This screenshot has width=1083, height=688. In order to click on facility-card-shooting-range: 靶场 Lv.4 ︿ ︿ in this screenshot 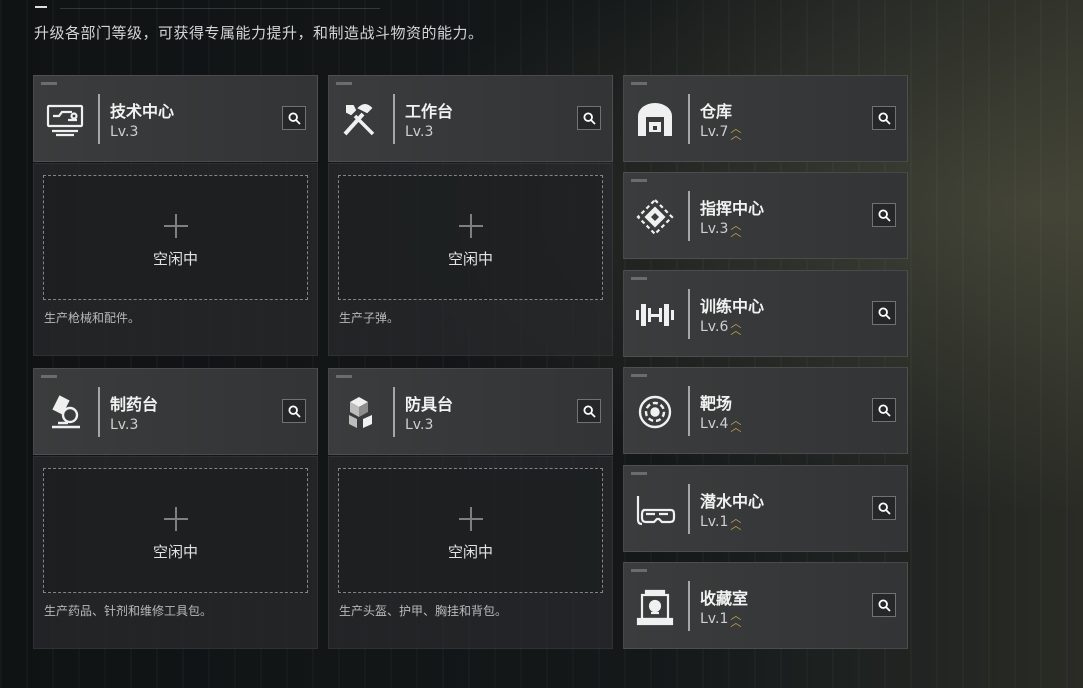, I will do `click(765, 410)`.